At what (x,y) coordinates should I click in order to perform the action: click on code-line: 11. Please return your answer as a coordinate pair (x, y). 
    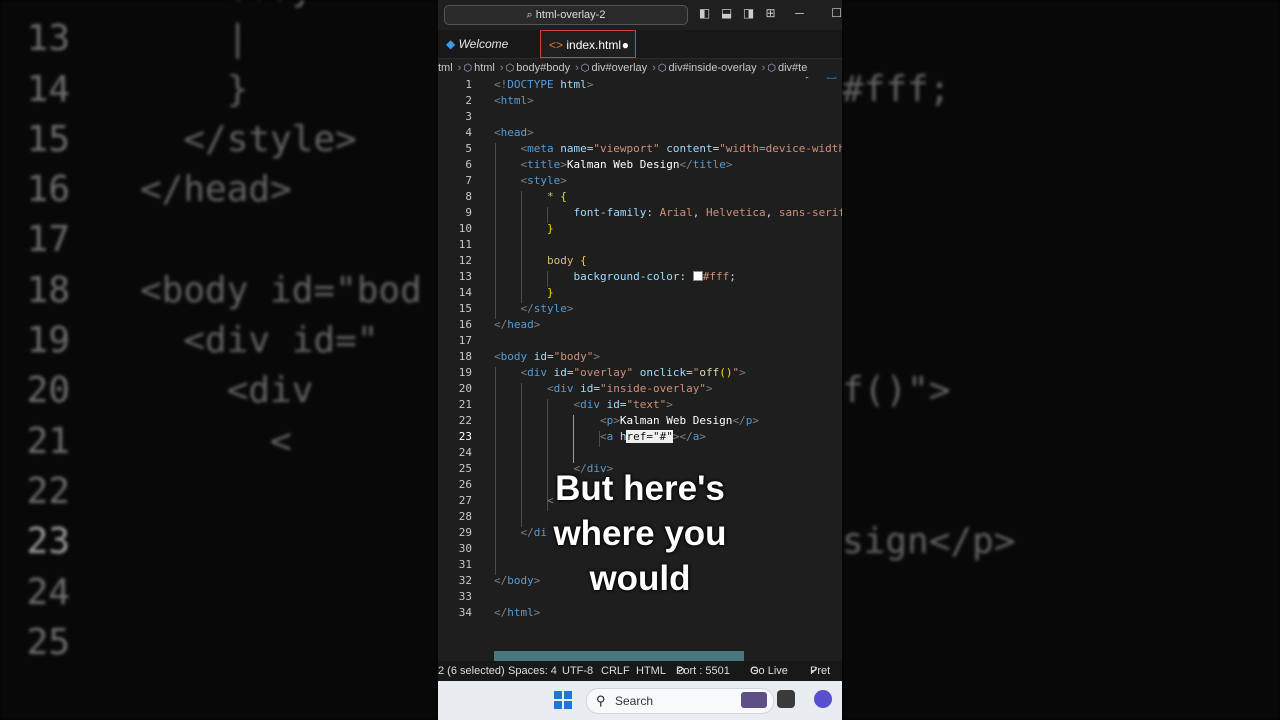
    Looking at the image, I should click on (640, 245).